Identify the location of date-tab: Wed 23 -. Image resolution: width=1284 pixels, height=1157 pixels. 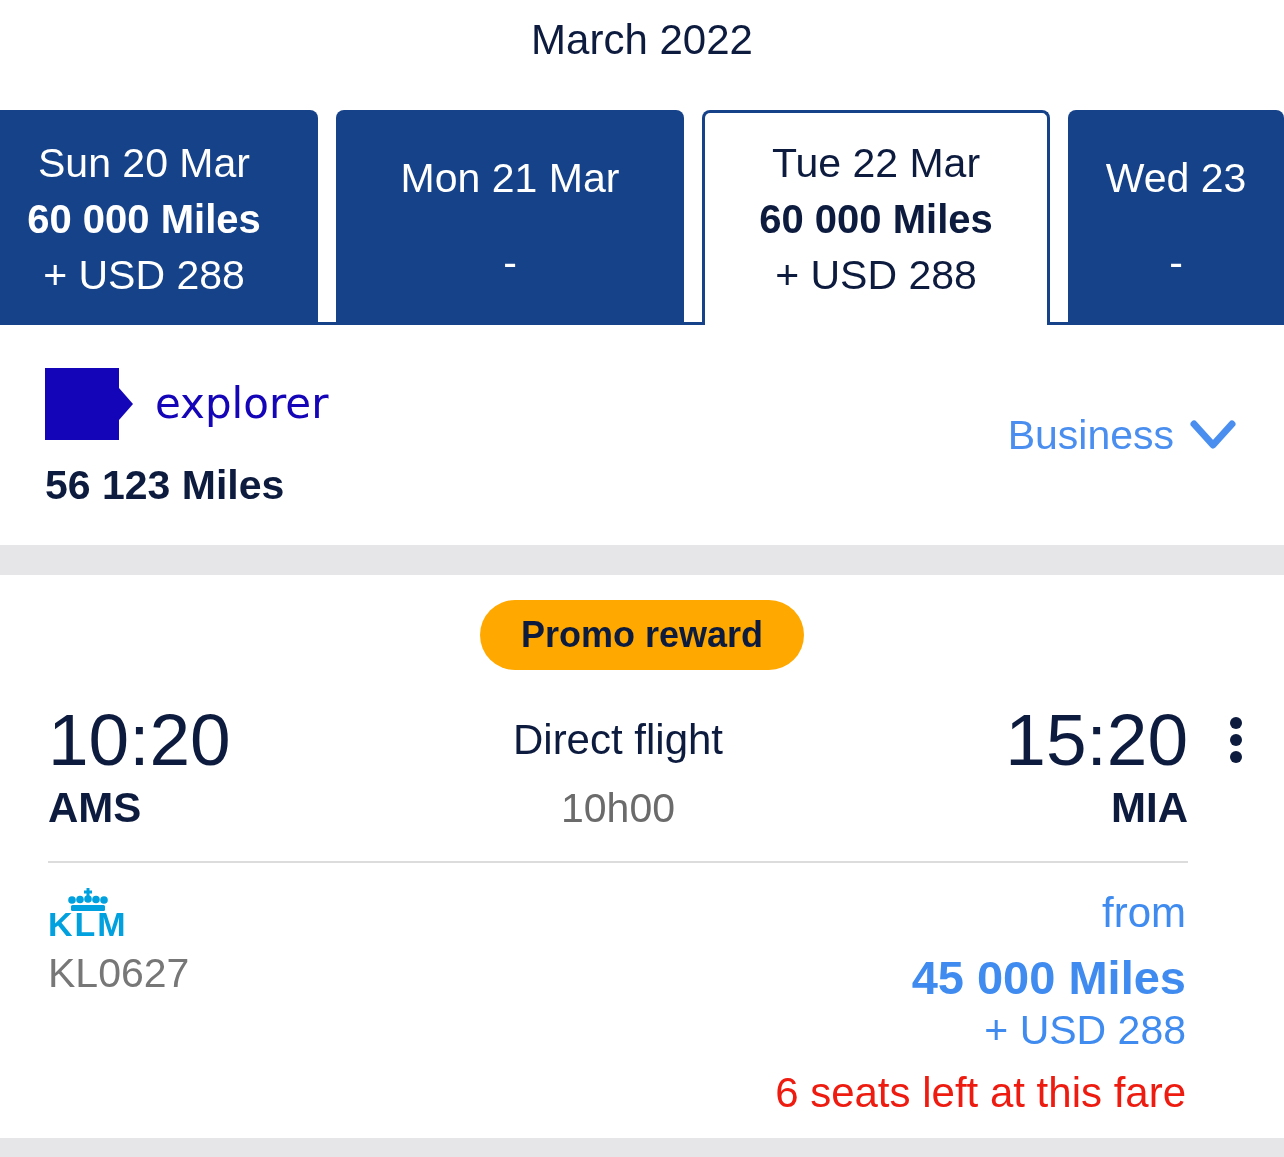
(1176, 216).